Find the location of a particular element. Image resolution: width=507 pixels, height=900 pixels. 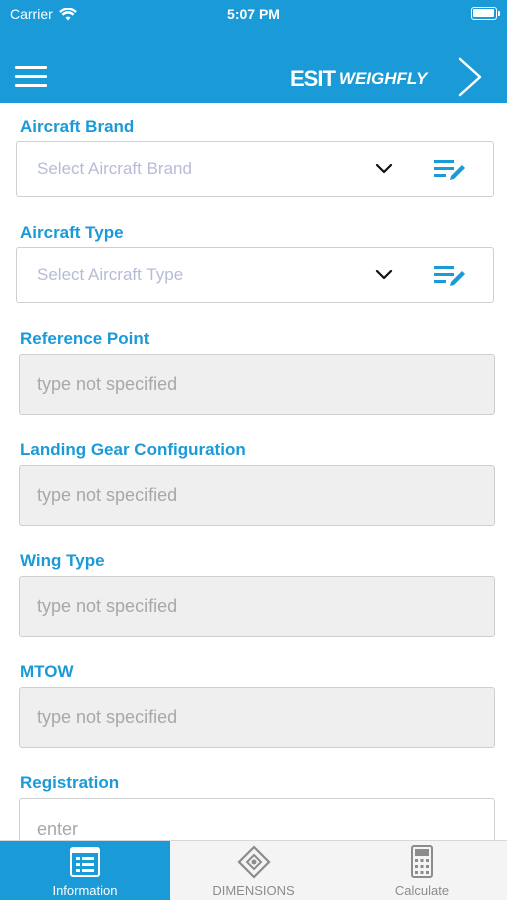

app-header: Carrier 5:07 PM ESIT WEIGHFLY is located at coordinates (253, 51).